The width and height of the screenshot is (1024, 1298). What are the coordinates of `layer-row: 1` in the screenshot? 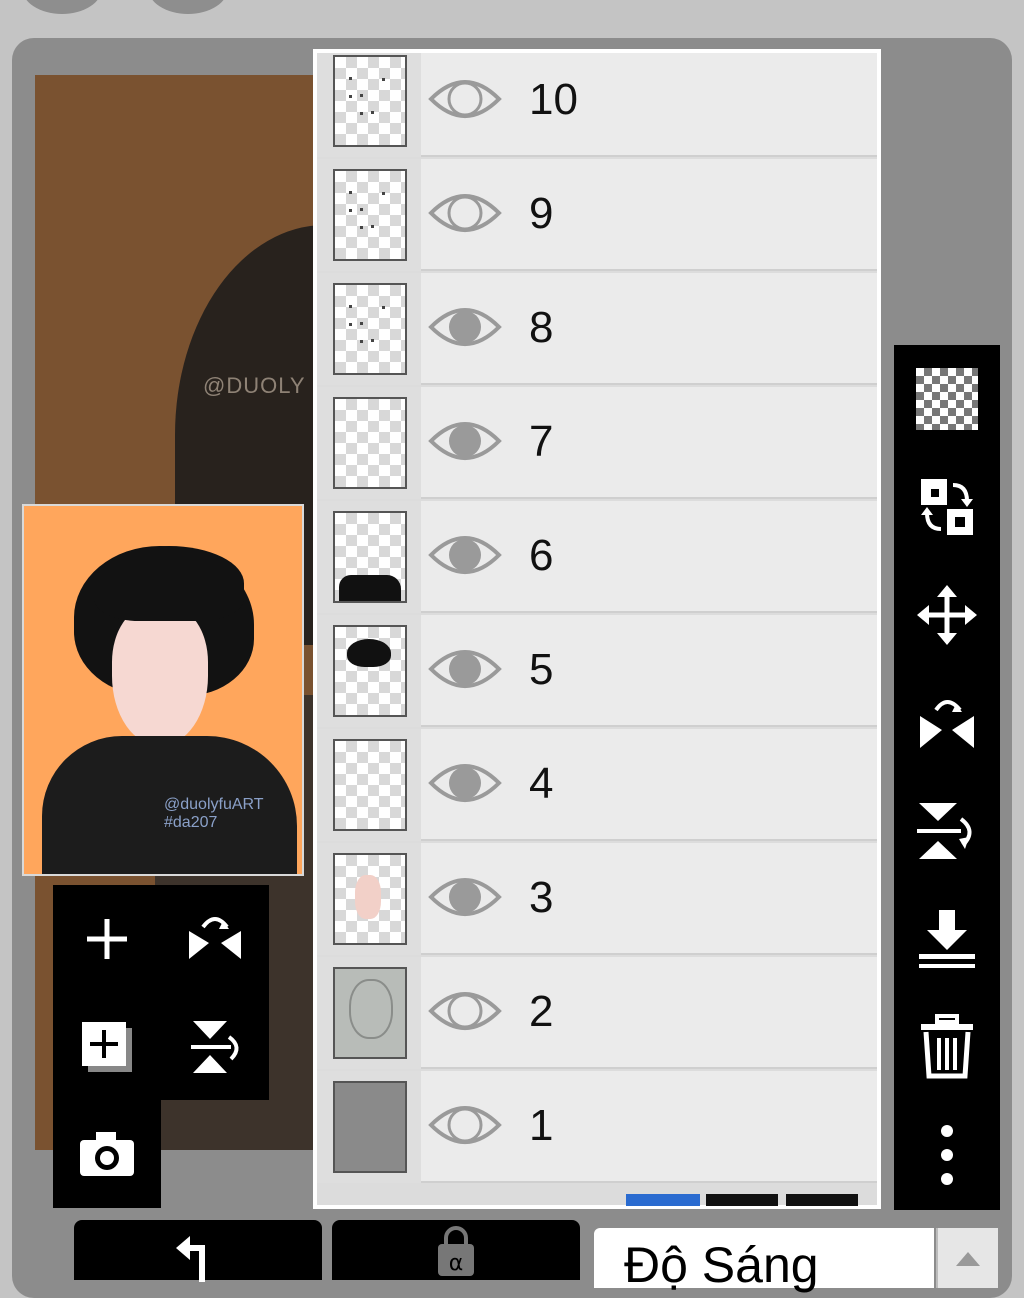 It's located at (597, 1127).